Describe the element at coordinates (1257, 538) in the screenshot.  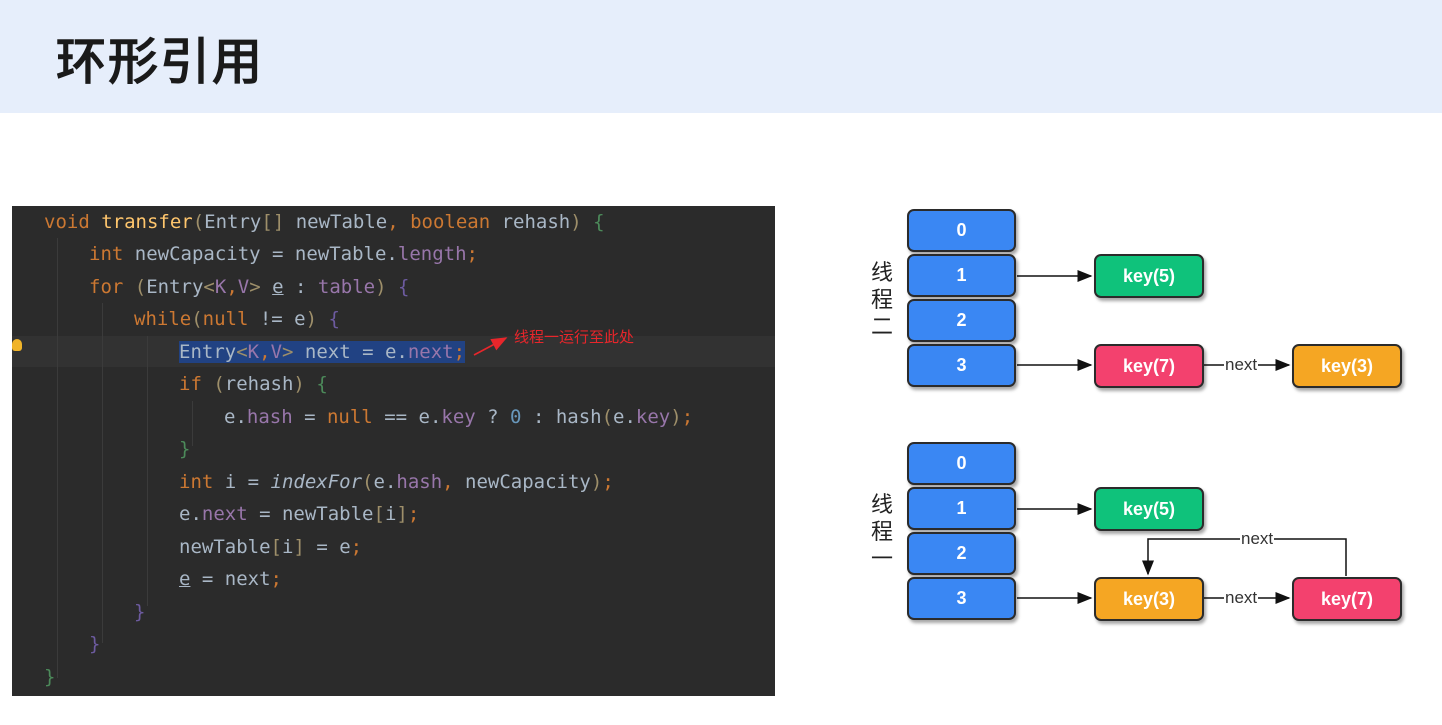
I see `next-label-loop: next` at that location.